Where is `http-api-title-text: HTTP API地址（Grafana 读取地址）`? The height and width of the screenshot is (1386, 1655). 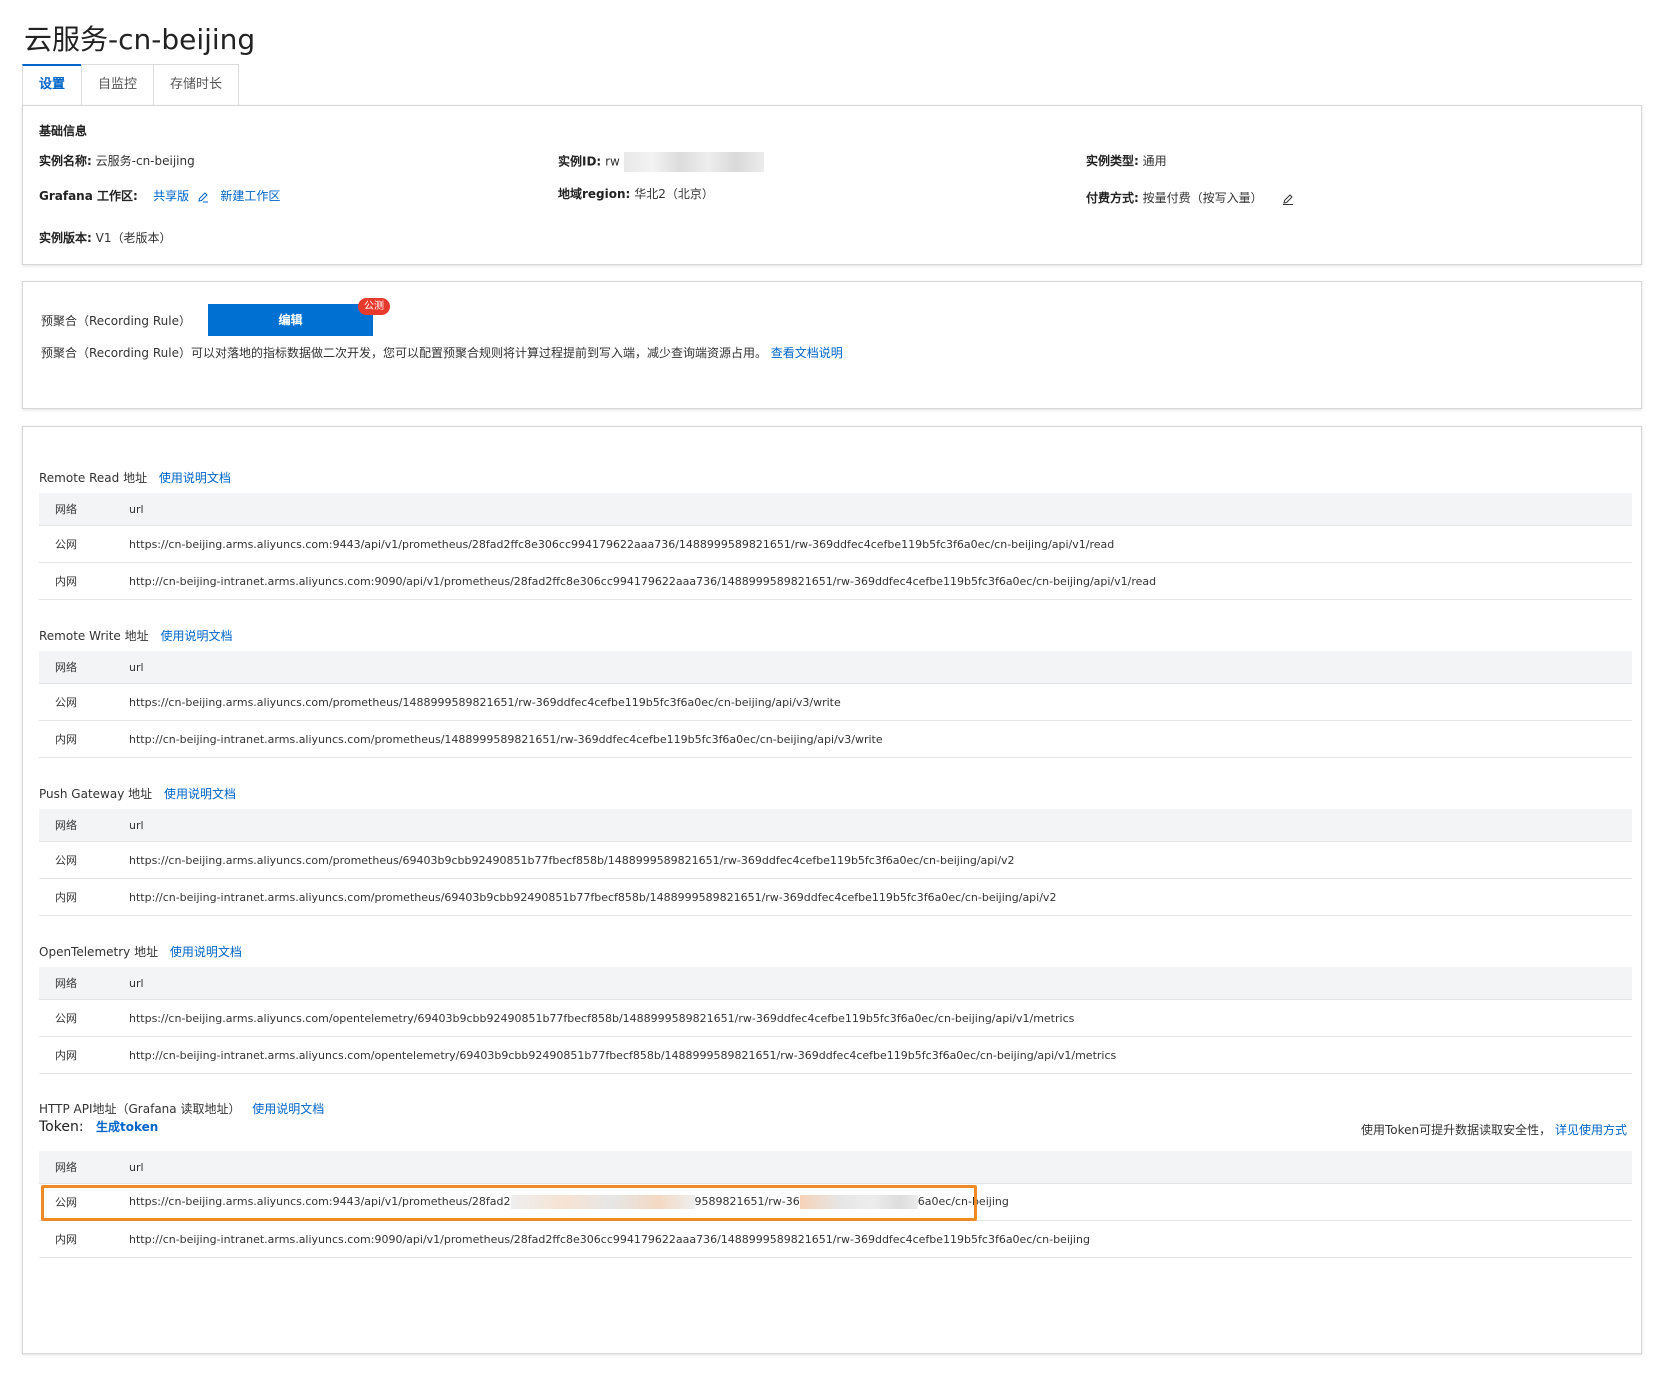 http-api-title-text: HTTP API地址（Grafana 读取地址） is located at coordinates (140, 1109).